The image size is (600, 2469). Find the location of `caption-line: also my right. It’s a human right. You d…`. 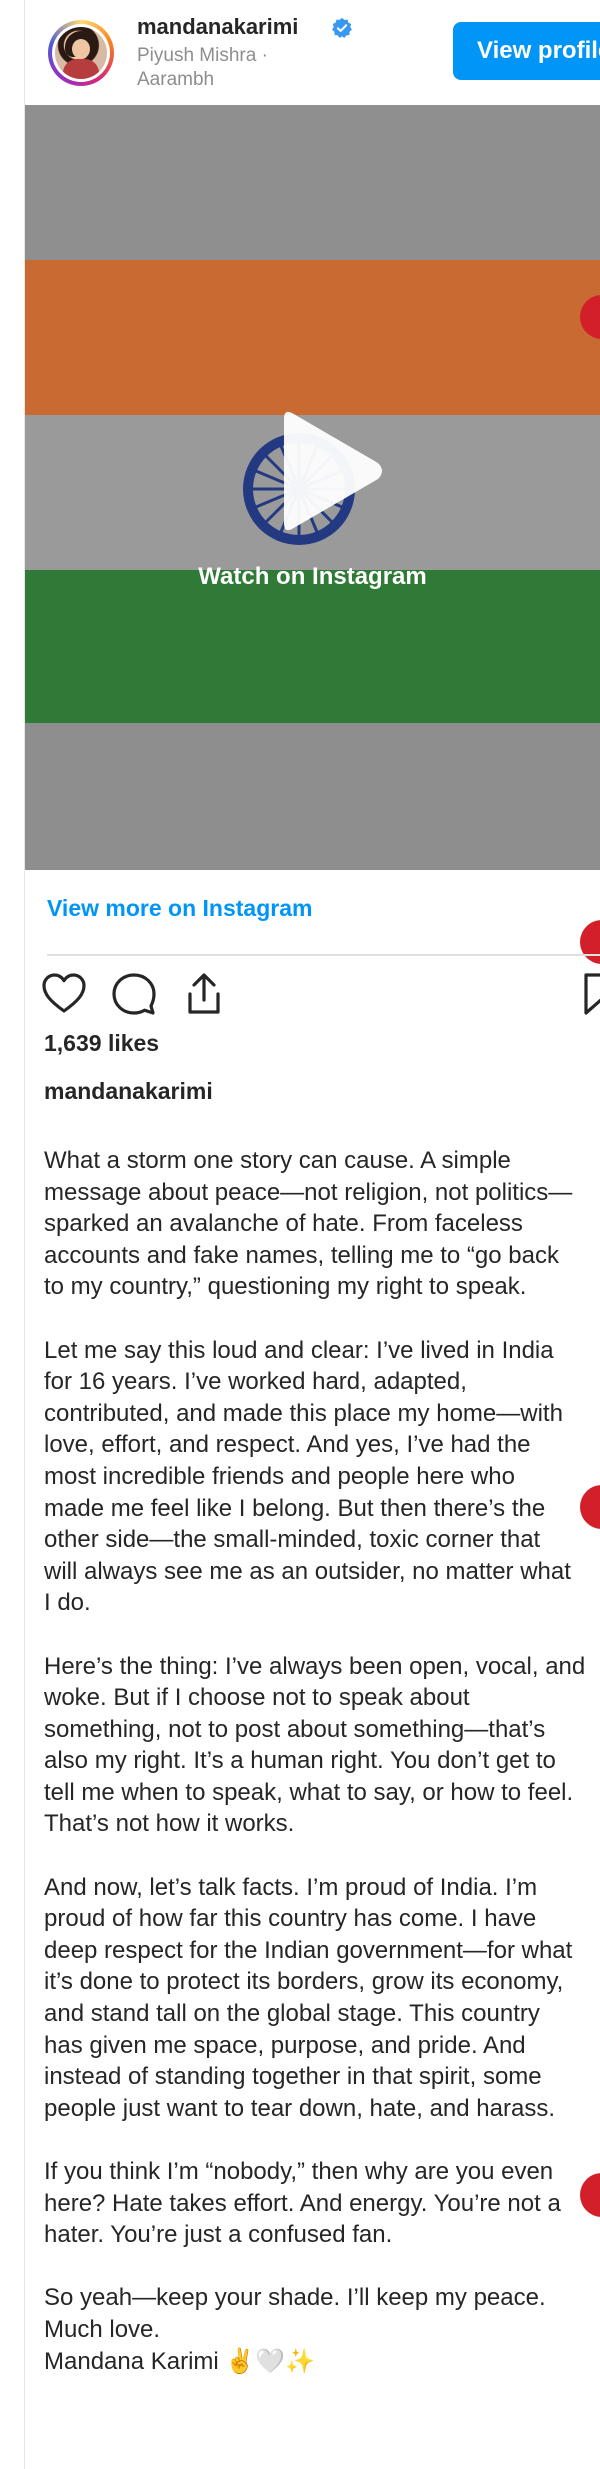

caption-line: also my right. It’s a human right. You d… is located at coordinates (300, 1761).